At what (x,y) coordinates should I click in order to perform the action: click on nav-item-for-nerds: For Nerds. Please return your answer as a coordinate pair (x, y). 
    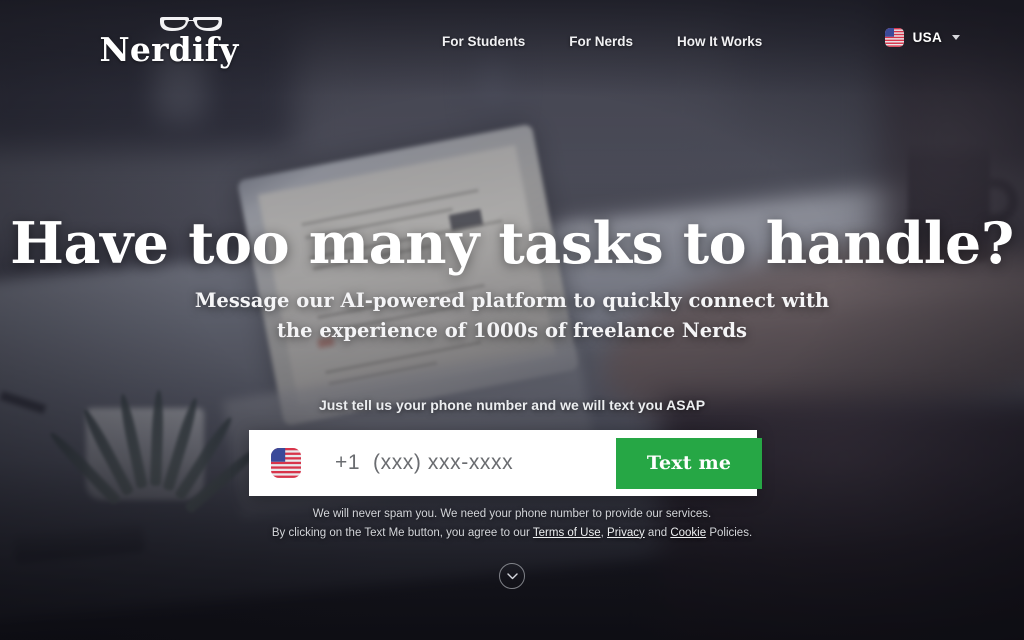
    Looking at the image, I should click on (601, 41).